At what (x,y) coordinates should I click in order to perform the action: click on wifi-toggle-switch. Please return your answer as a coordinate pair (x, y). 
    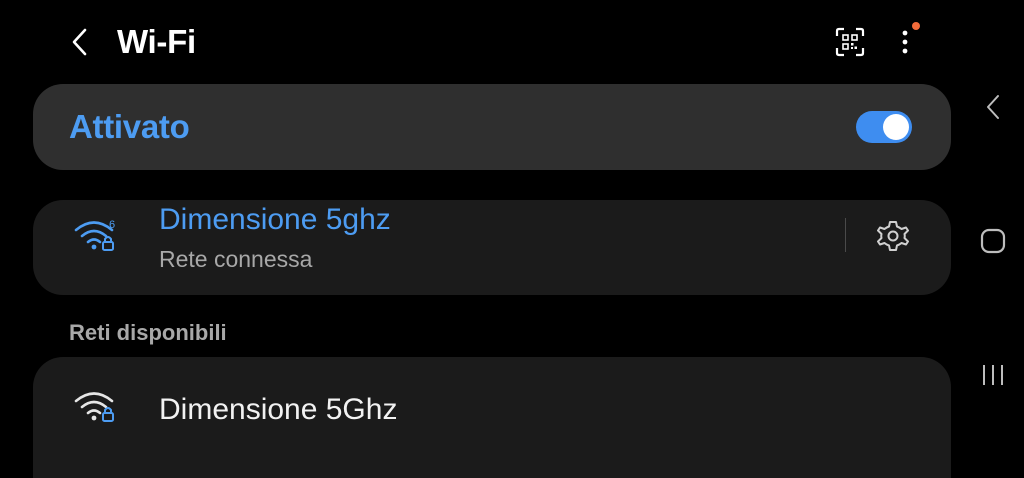
    Looking at the image, I should click on (884, 127).